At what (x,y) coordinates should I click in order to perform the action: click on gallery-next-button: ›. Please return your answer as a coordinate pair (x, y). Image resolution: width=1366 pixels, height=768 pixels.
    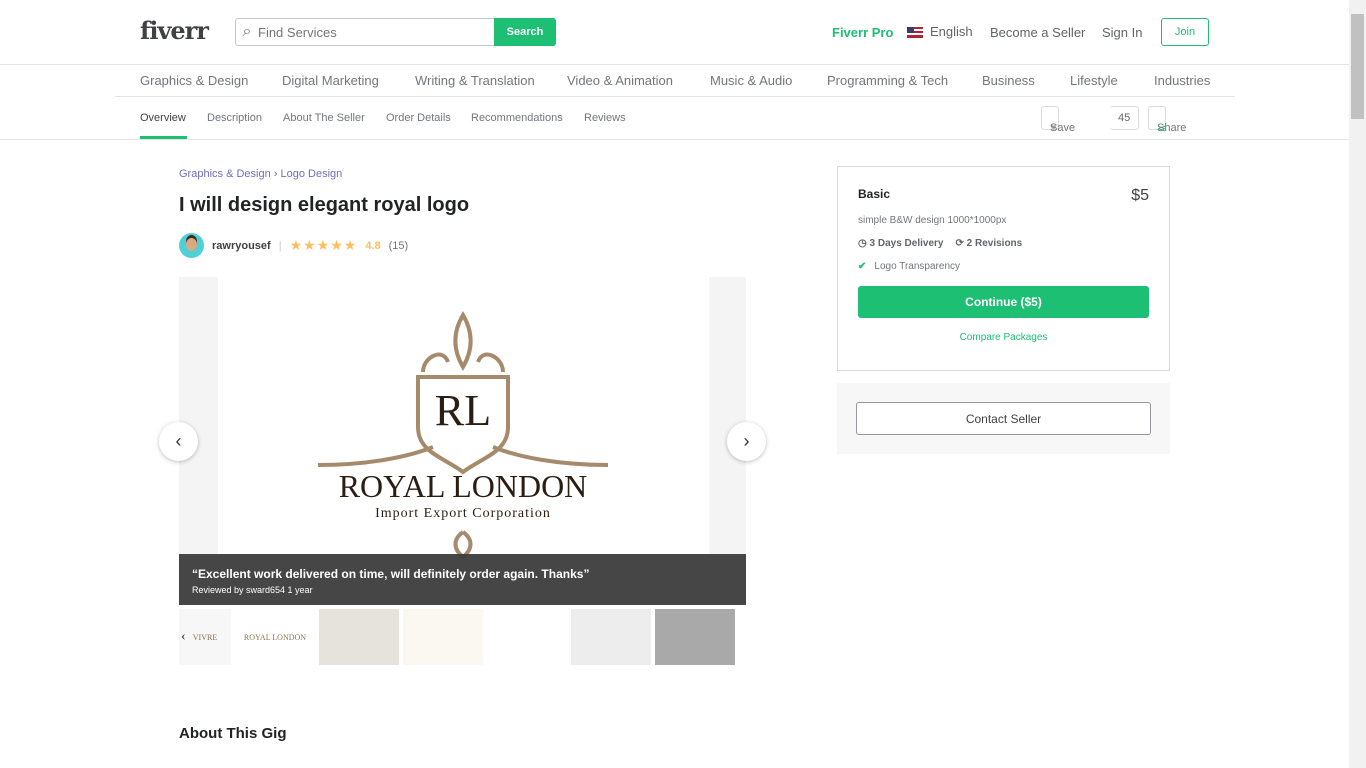
    Looking at the image, I should click on (746, 441).